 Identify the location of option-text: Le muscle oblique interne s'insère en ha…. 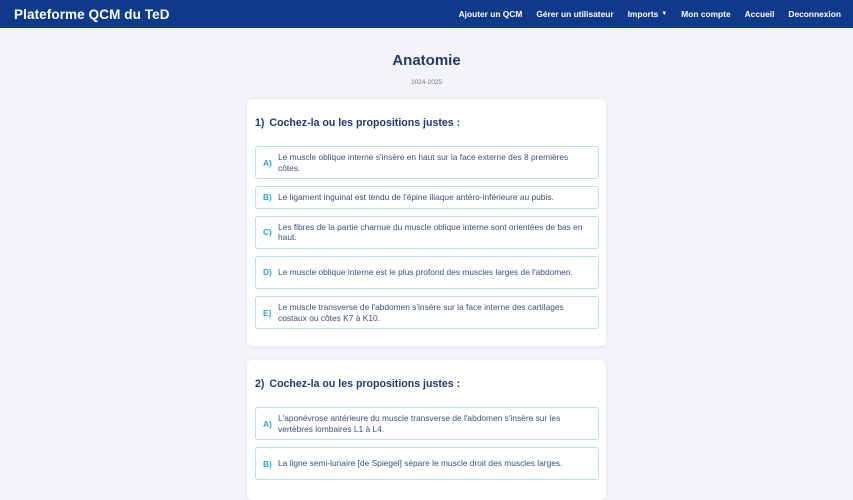
(423, 162).